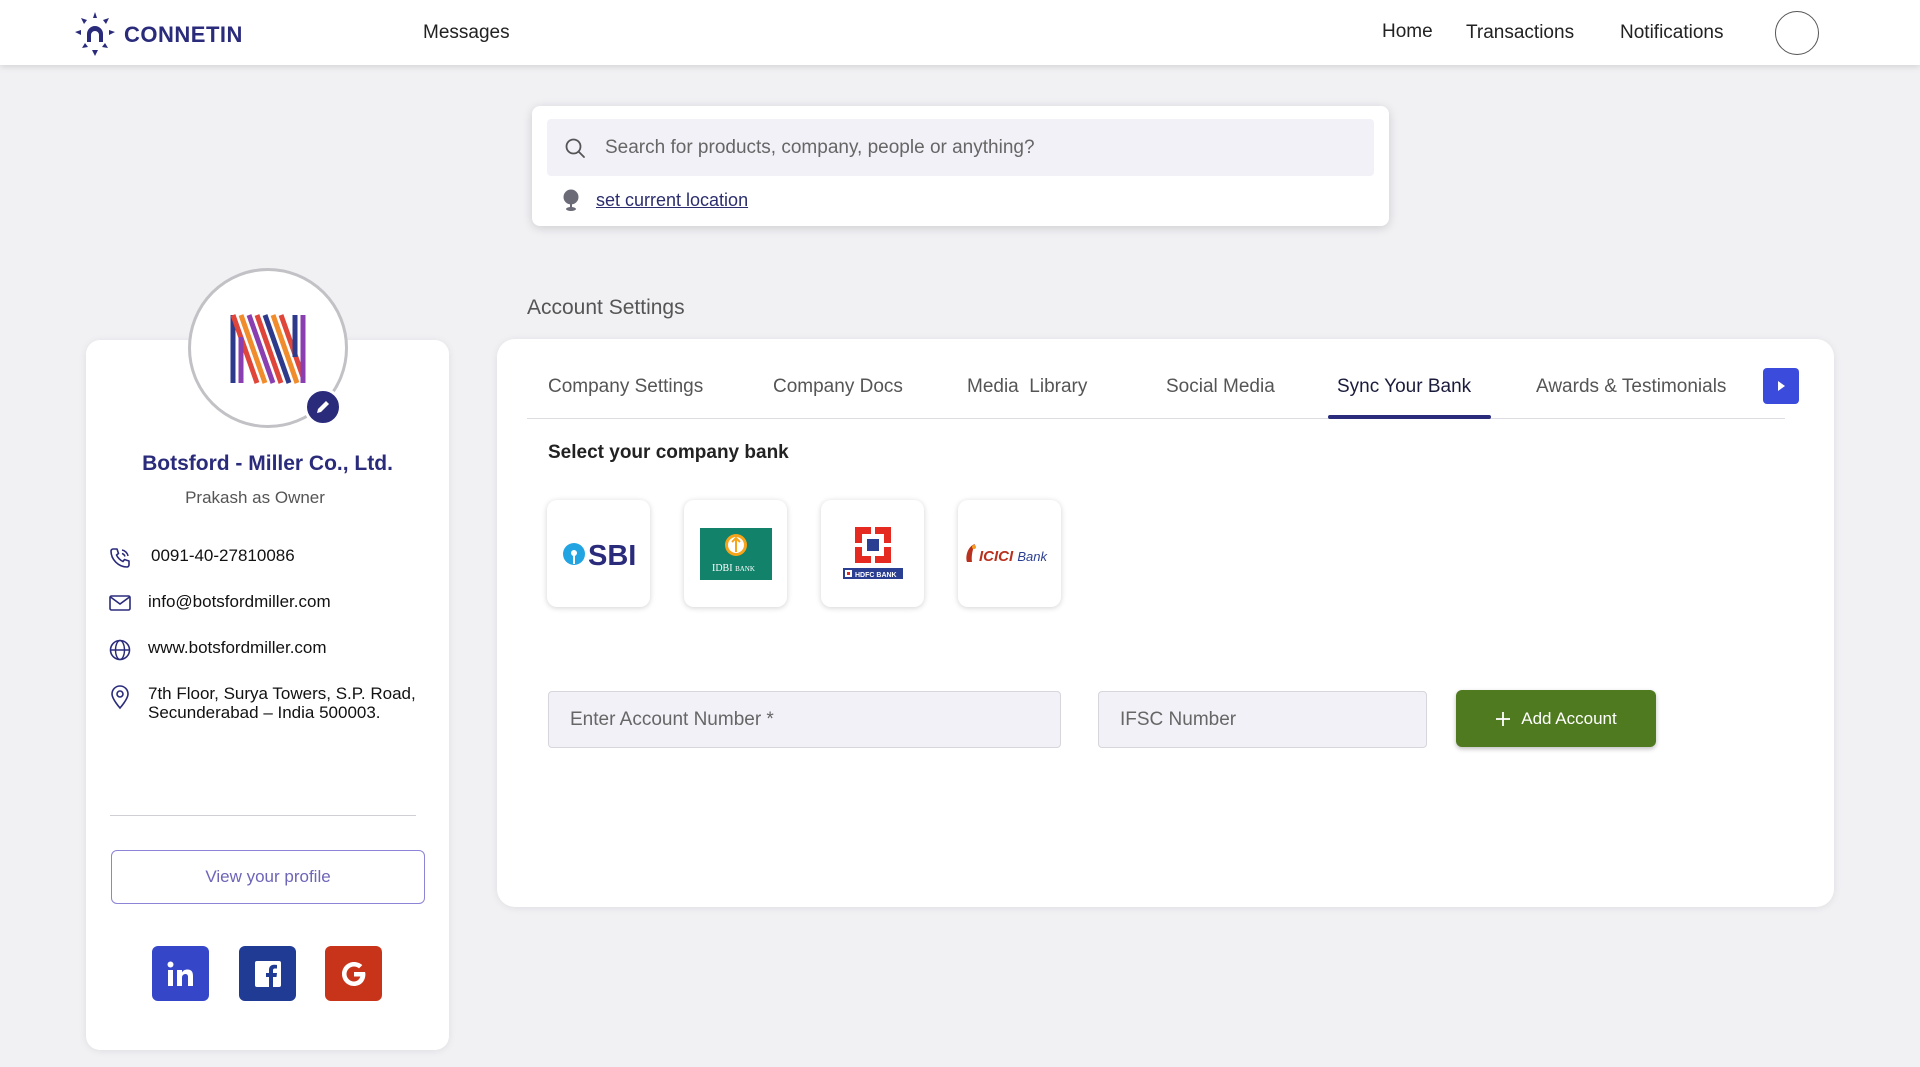 Image resolution: width=1920 pixels, height=1067 pixels. I want to click on company-name: Botsford - Miller Co., Ltd., so click(267, 463).